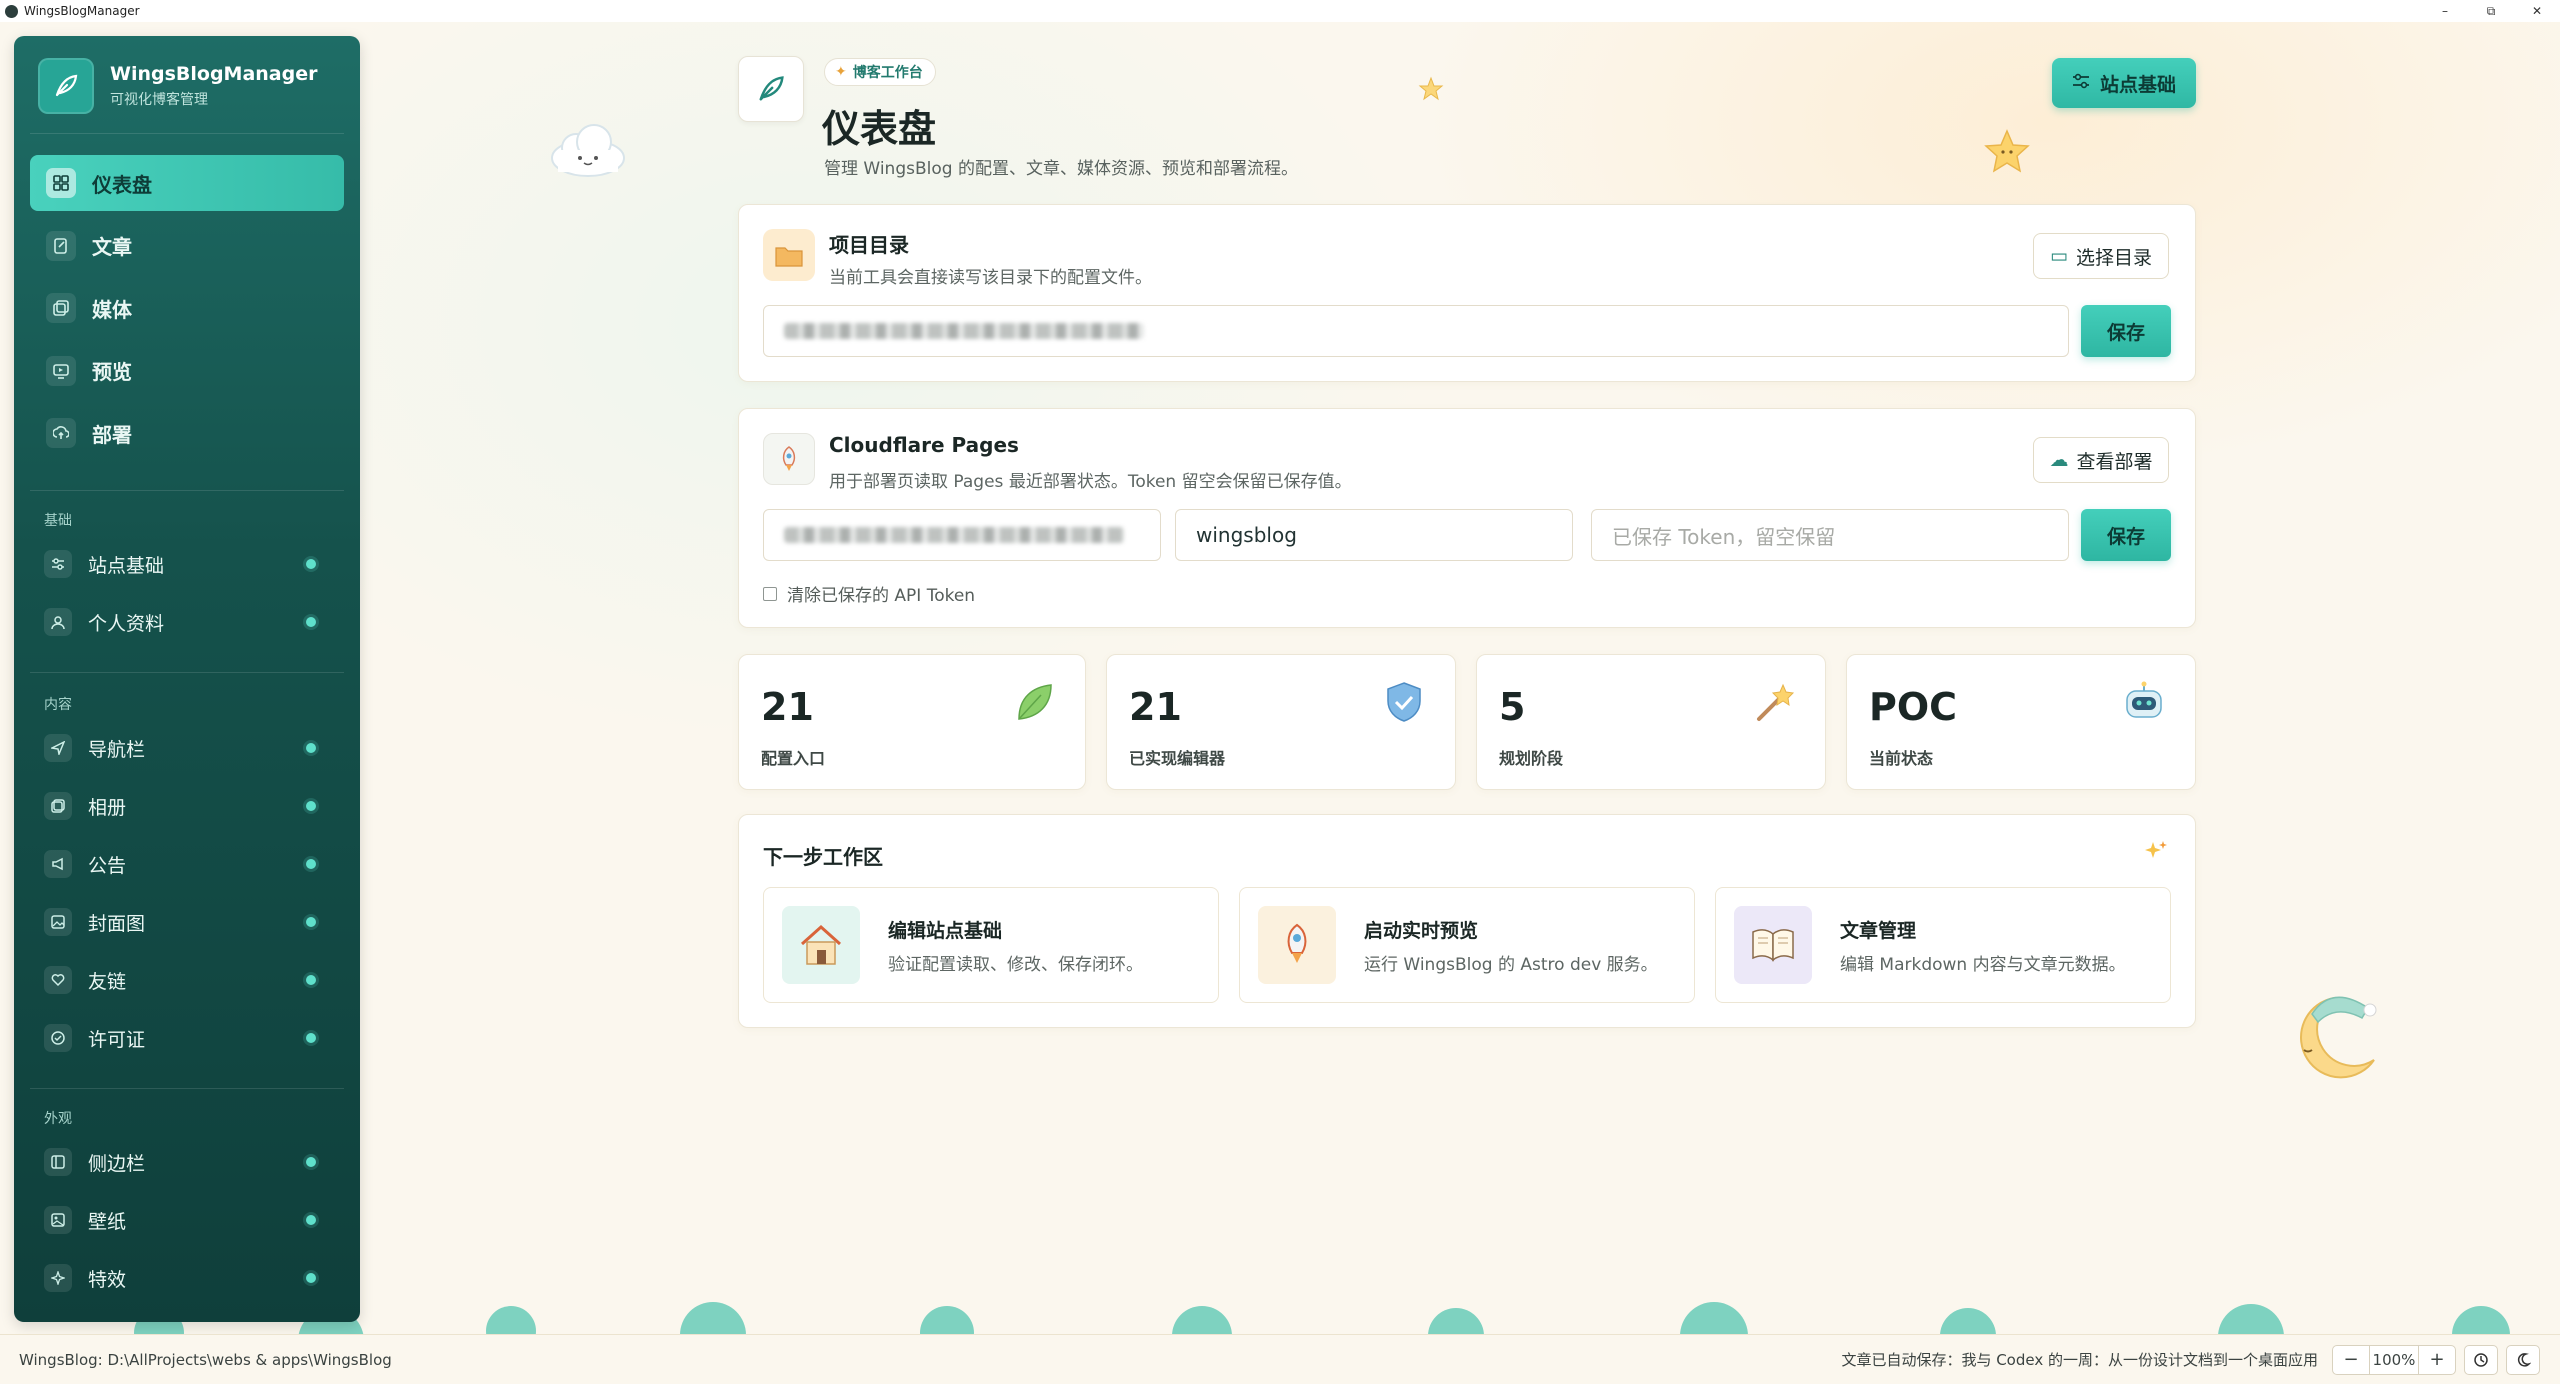  I want to click on history-button, so click(2481, 1359).